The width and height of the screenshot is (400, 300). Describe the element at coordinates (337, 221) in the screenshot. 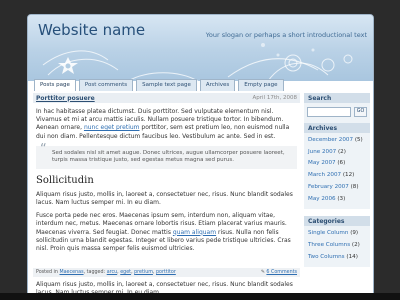

I see `categories-widget-title: Categories` at that location.